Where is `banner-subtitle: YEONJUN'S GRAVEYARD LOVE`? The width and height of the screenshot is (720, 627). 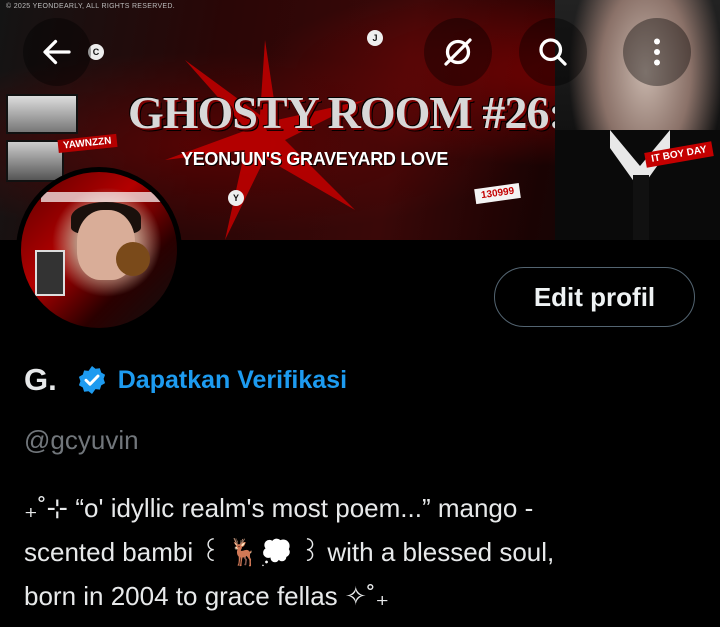
banner-subtitle: YEONJUN'S GRAVEYARD LOVE is located at coordinates (315, 159).